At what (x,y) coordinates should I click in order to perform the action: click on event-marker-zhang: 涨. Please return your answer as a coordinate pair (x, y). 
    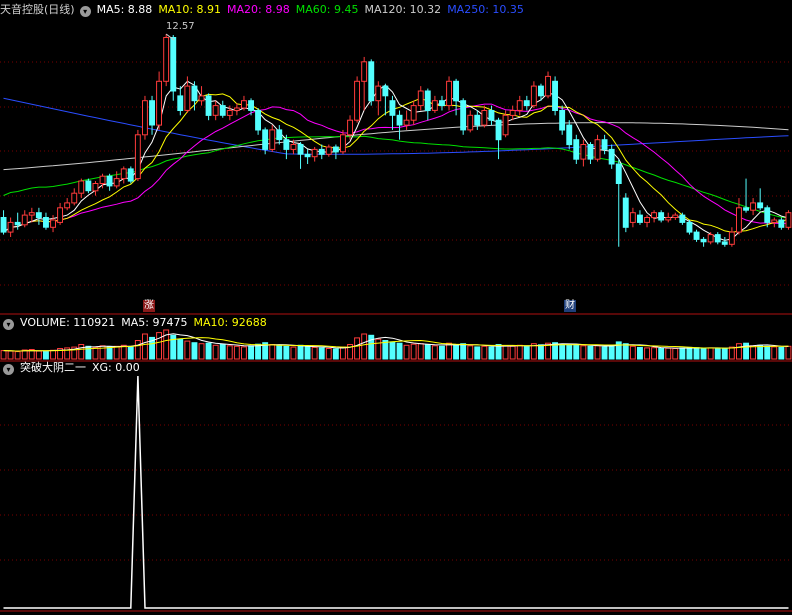
    Looking at the image, I should click on (149, 306).